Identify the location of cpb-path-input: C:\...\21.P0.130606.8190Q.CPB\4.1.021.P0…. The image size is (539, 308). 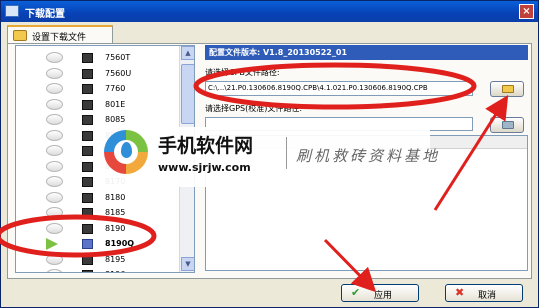
(339, 88).